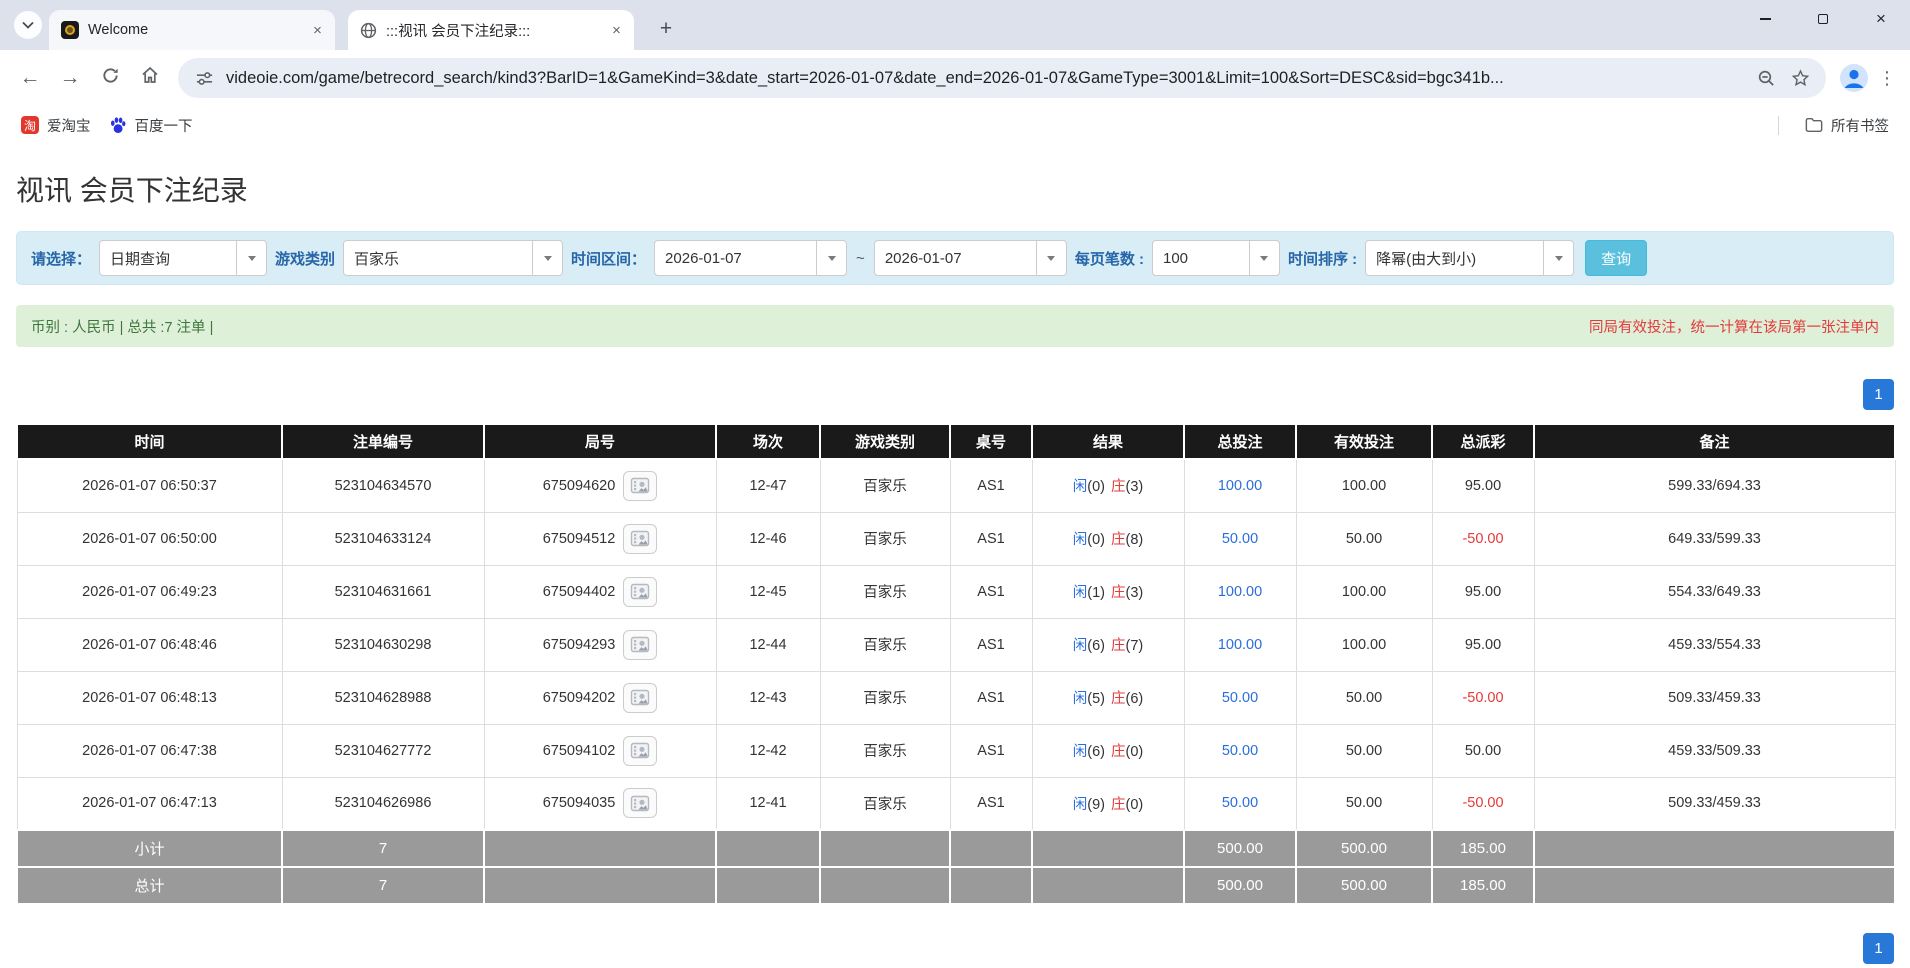 This screenshot has height=968, width=1910. What do you see at coordinates (991, 441) in the screenshot?
I see `header-table-no: 桌号` at bounding box center [991, 441].